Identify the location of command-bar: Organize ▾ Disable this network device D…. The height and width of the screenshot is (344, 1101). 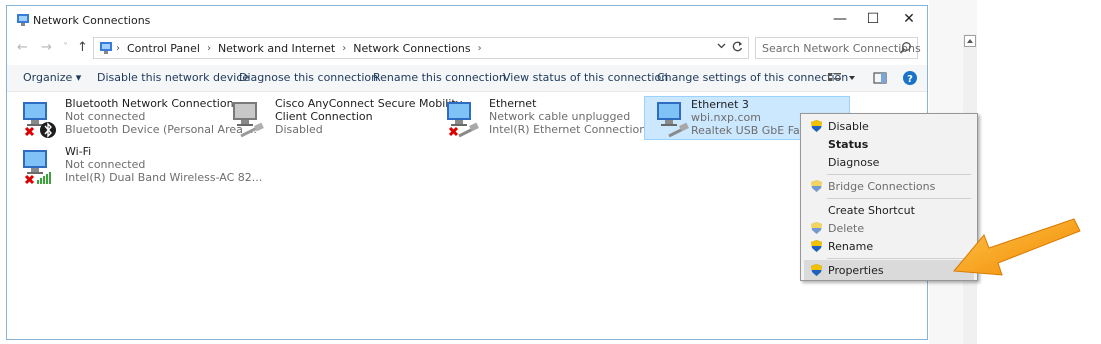
(467, 78).